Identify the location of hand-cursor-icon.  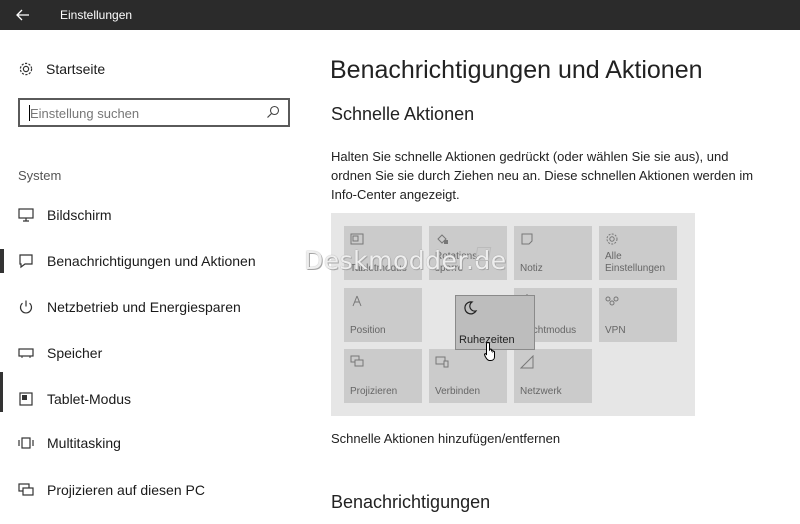
(489, 351).